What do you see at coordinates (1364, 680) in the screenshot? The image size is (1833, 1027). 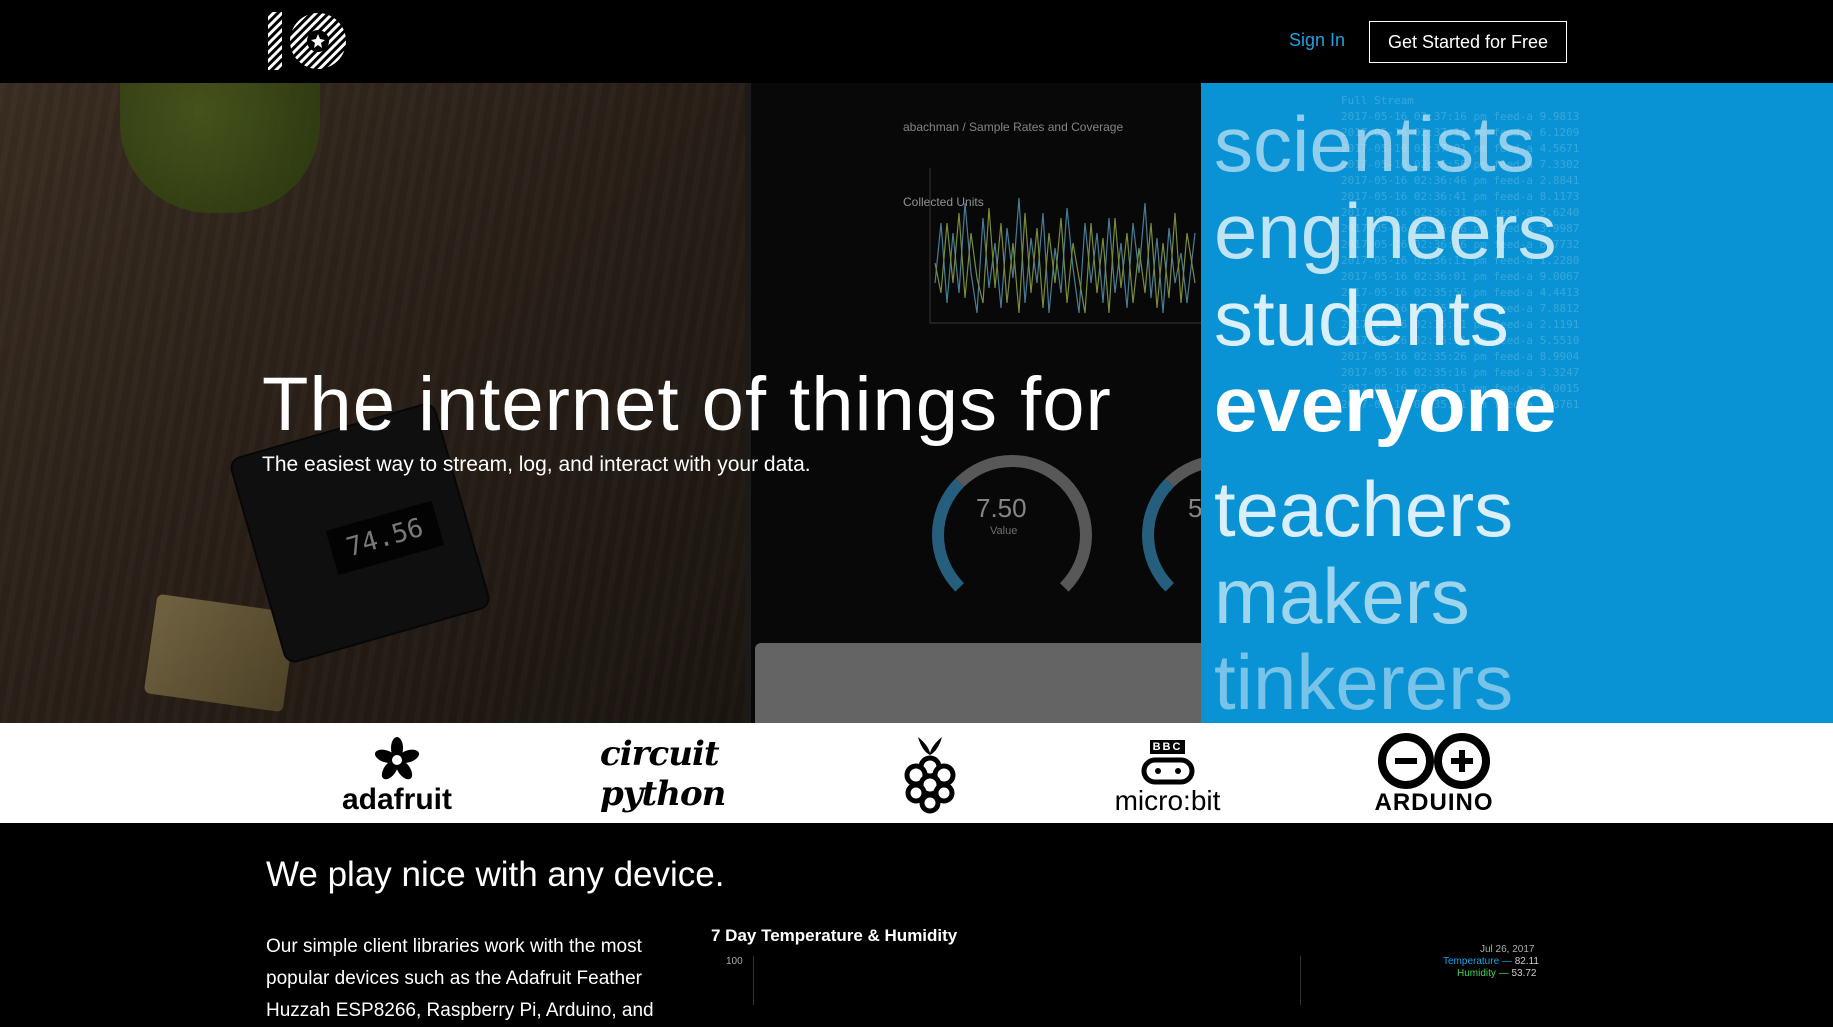 I see `audience-tinkerers: tinkerers` at bounding box center [1364, 680].